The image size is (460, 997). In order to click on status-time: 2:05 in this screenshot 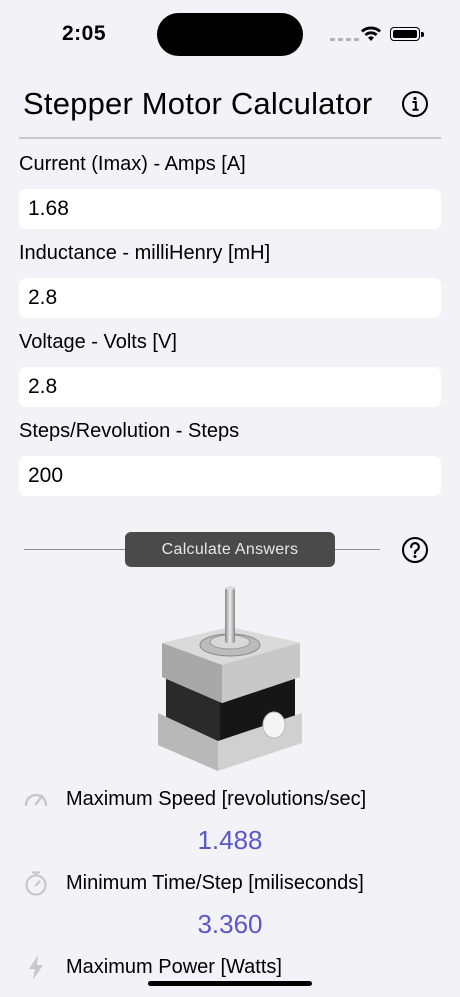, I will do `click(84, 33)`.